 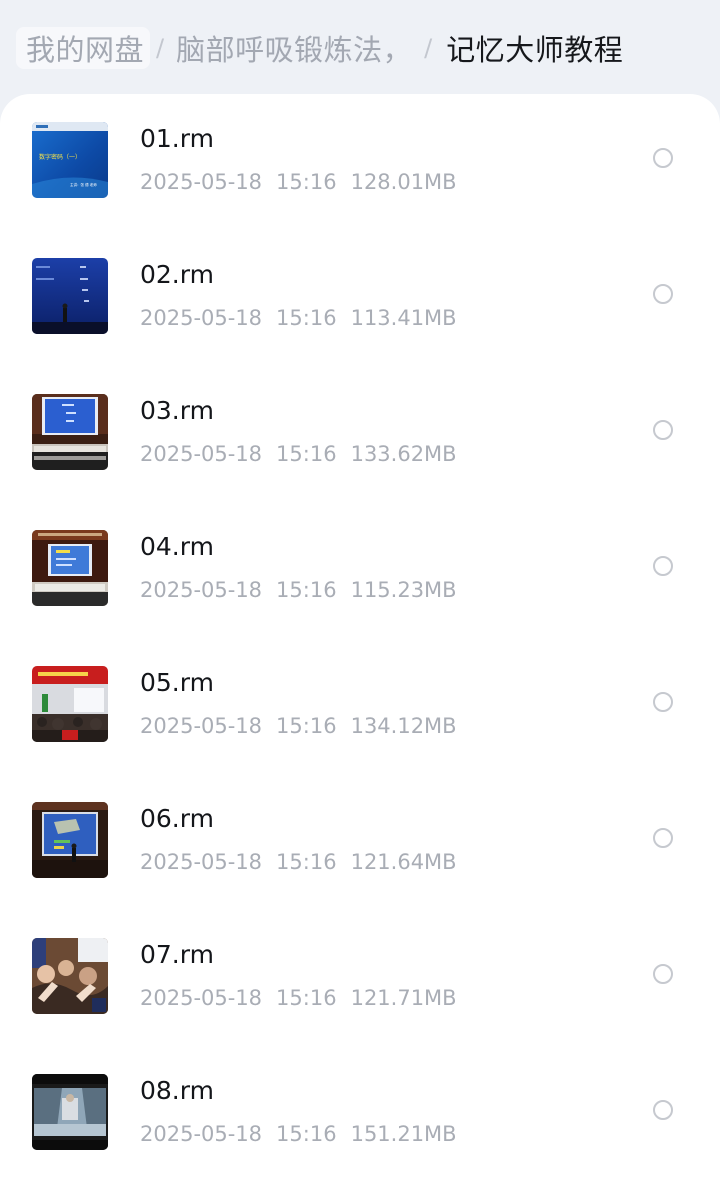 I want to click on file-row: 04.rm 2025-05-18 15:16 115.23MB, so click(x=360, y=570).